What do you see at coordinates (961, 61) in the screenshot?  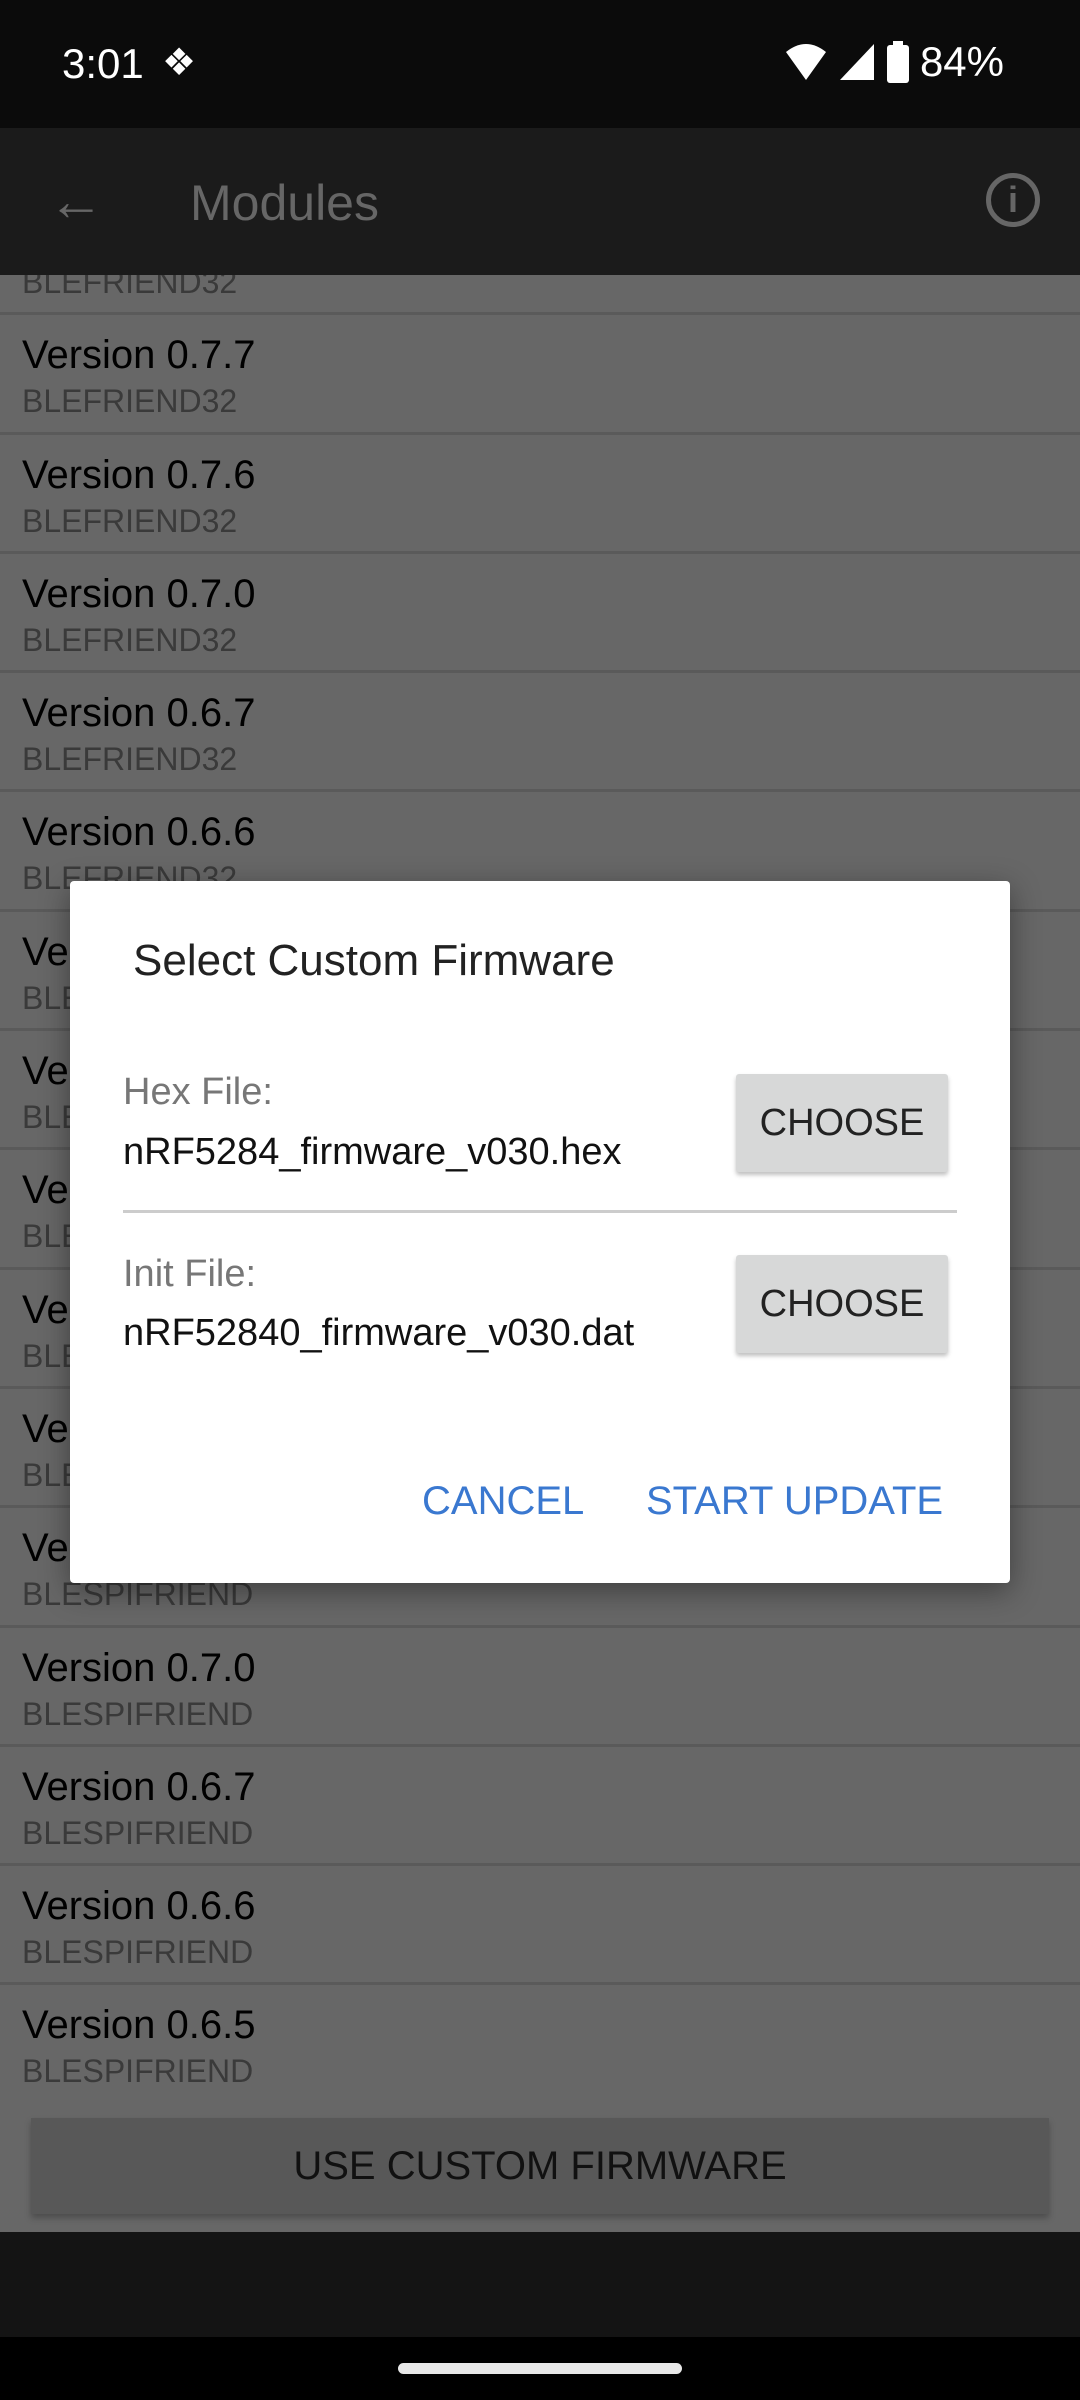 I see `battery-level: 84%` at bounding box center [961, 61].